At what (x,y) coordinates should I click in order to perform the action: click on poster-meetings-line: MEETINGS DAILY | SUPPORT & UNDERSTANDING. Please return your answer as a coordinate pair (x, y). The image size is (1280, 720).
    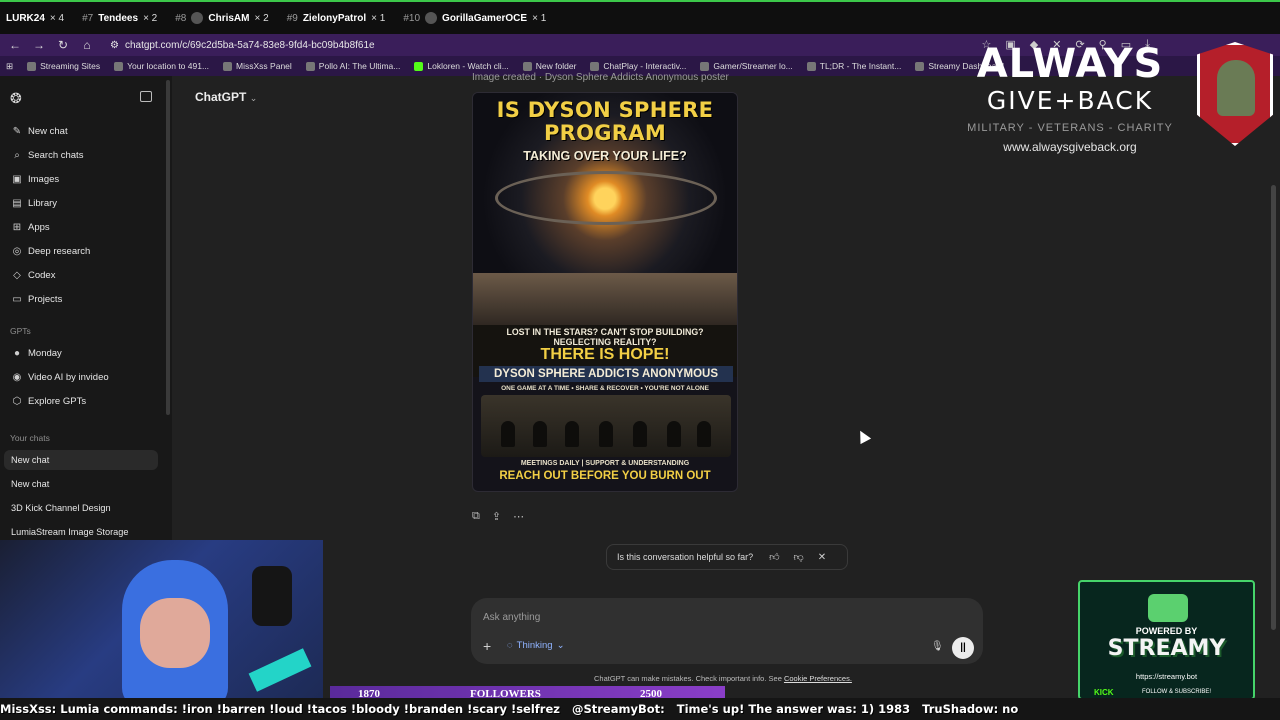
    Looking at the image, I should click on (605, 463).